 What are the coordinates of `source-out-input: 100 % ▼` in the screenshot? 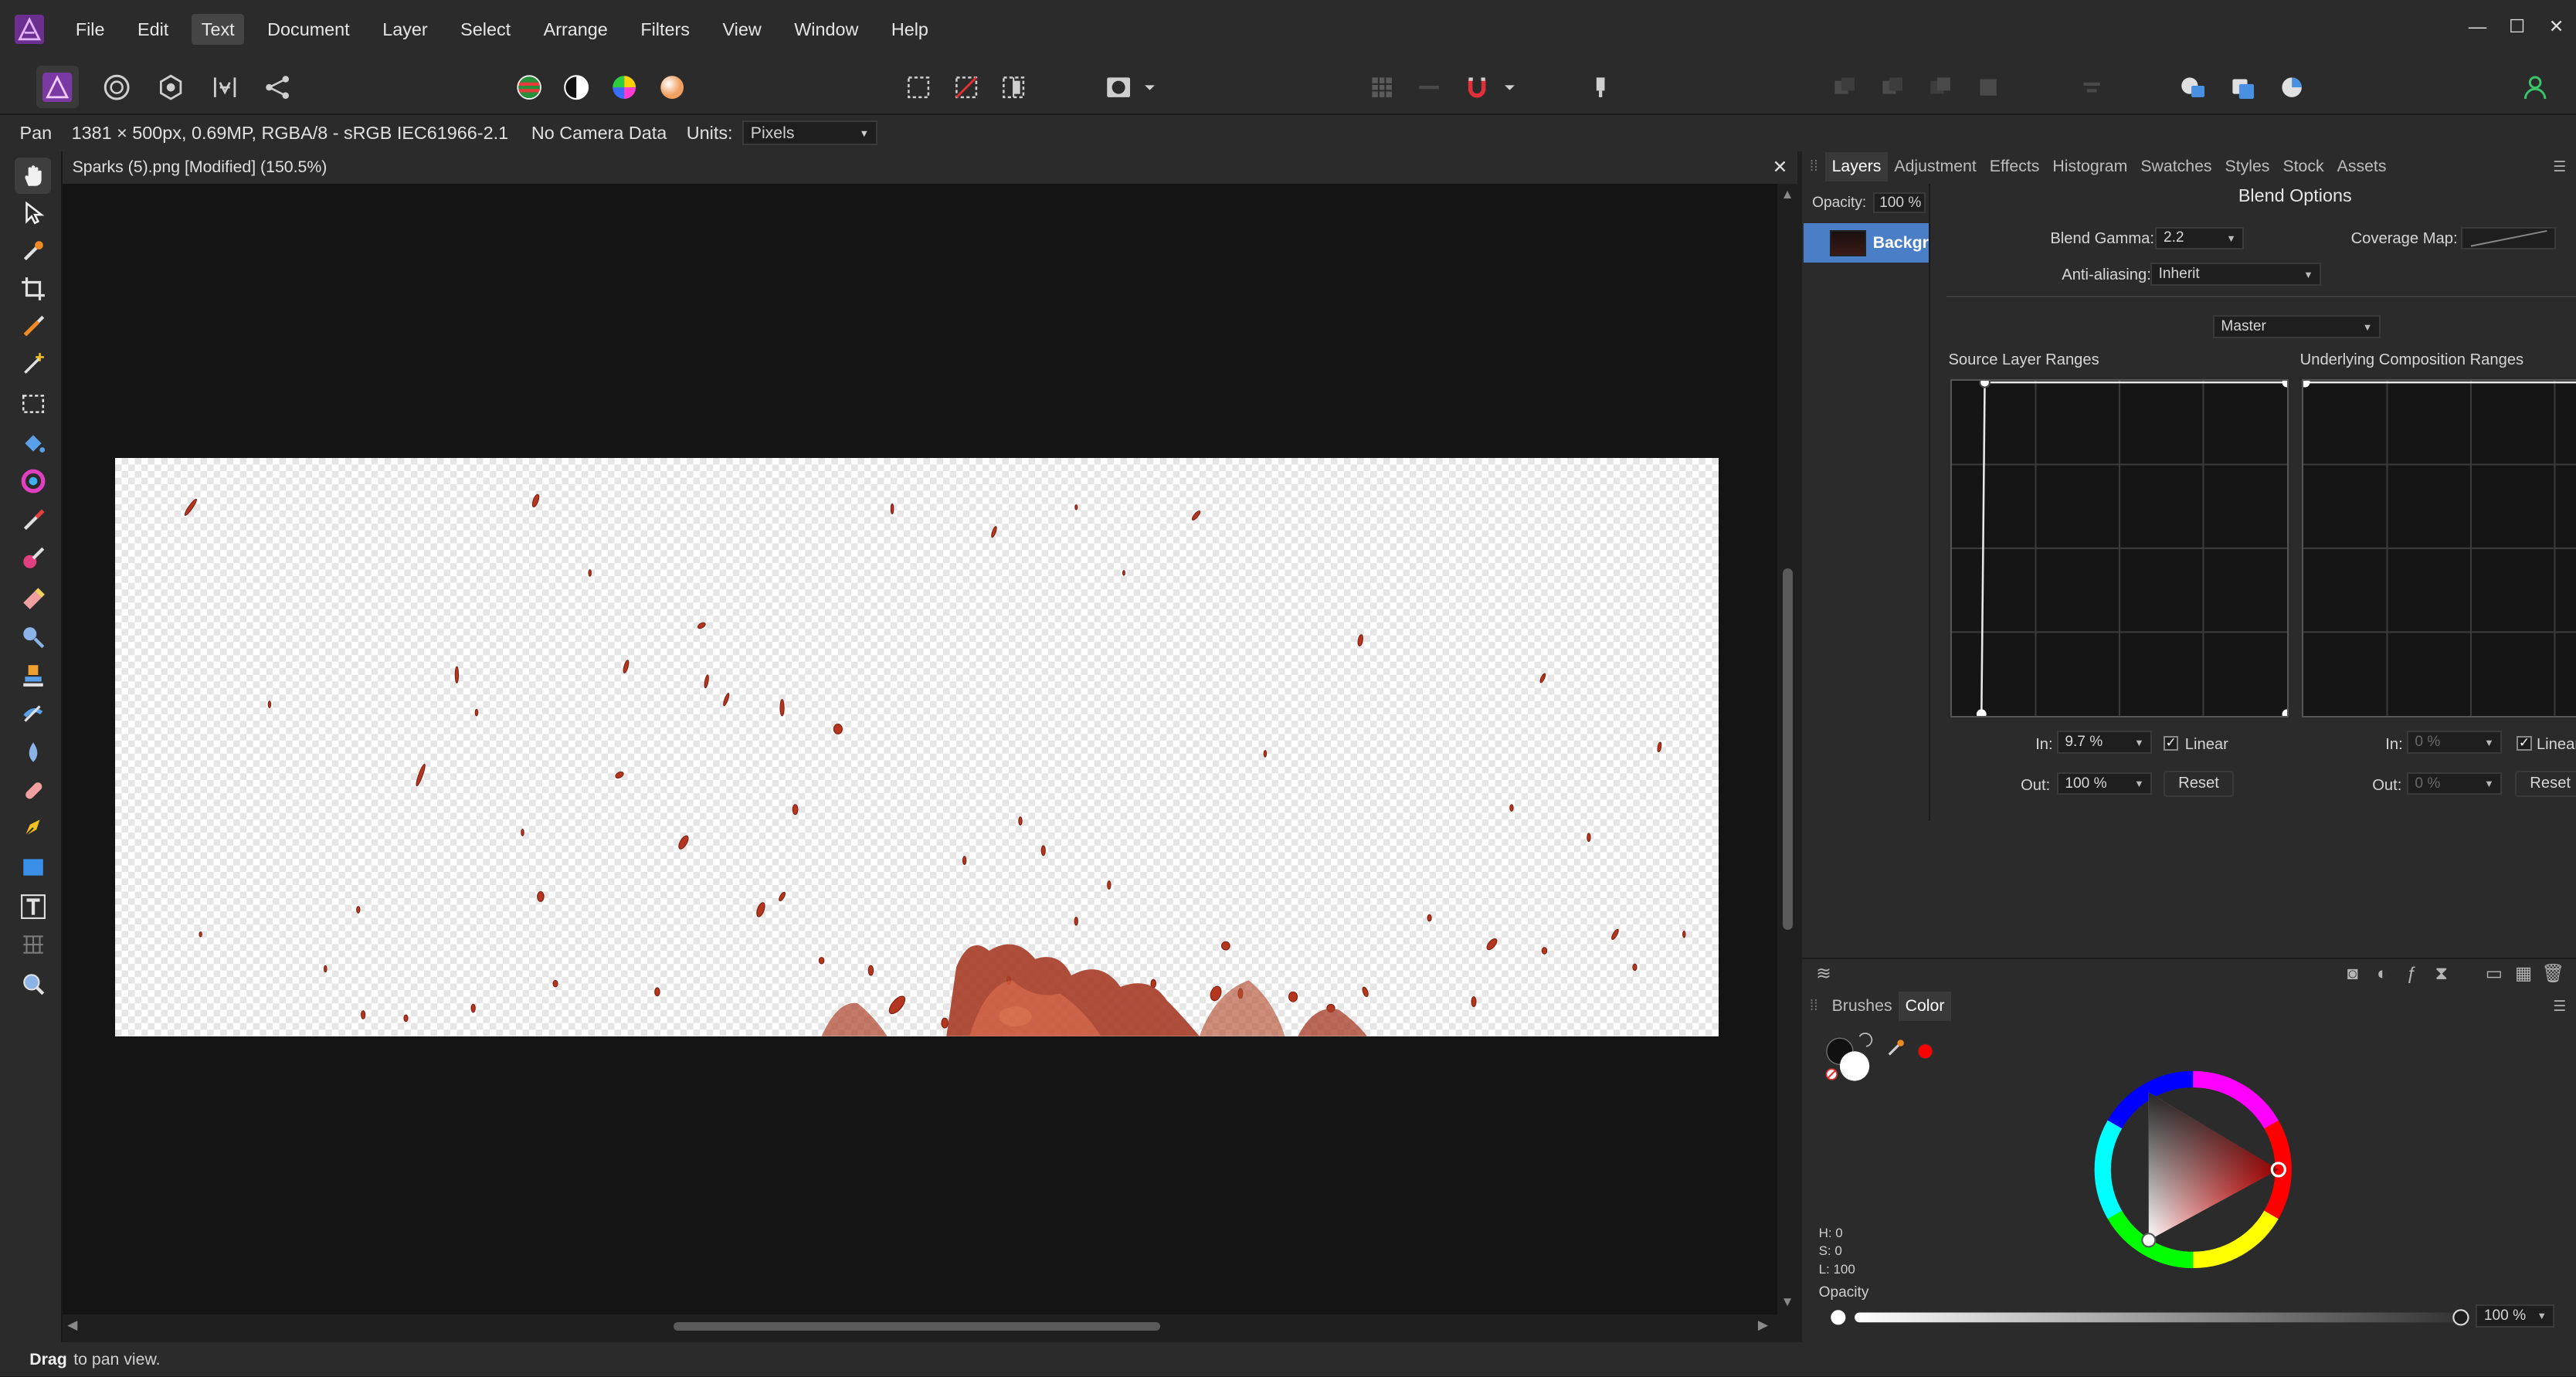 It's located at (2104, 783).